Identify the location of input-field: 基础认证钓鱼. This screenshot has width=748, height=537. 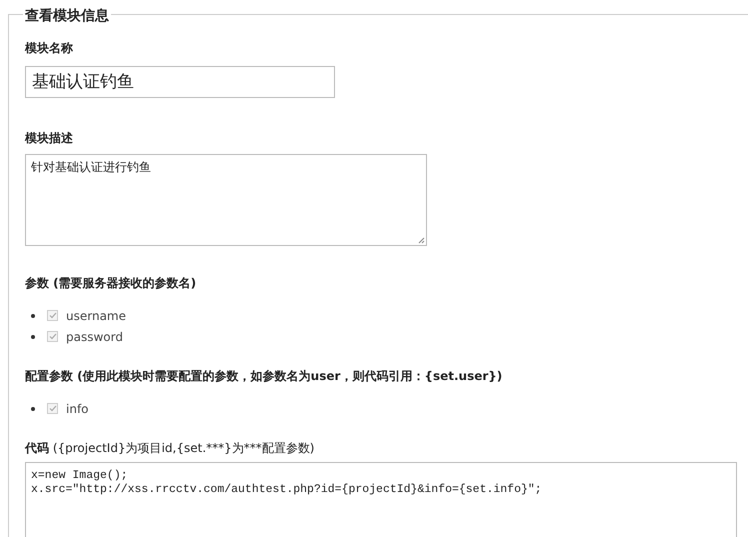
(180, 82).